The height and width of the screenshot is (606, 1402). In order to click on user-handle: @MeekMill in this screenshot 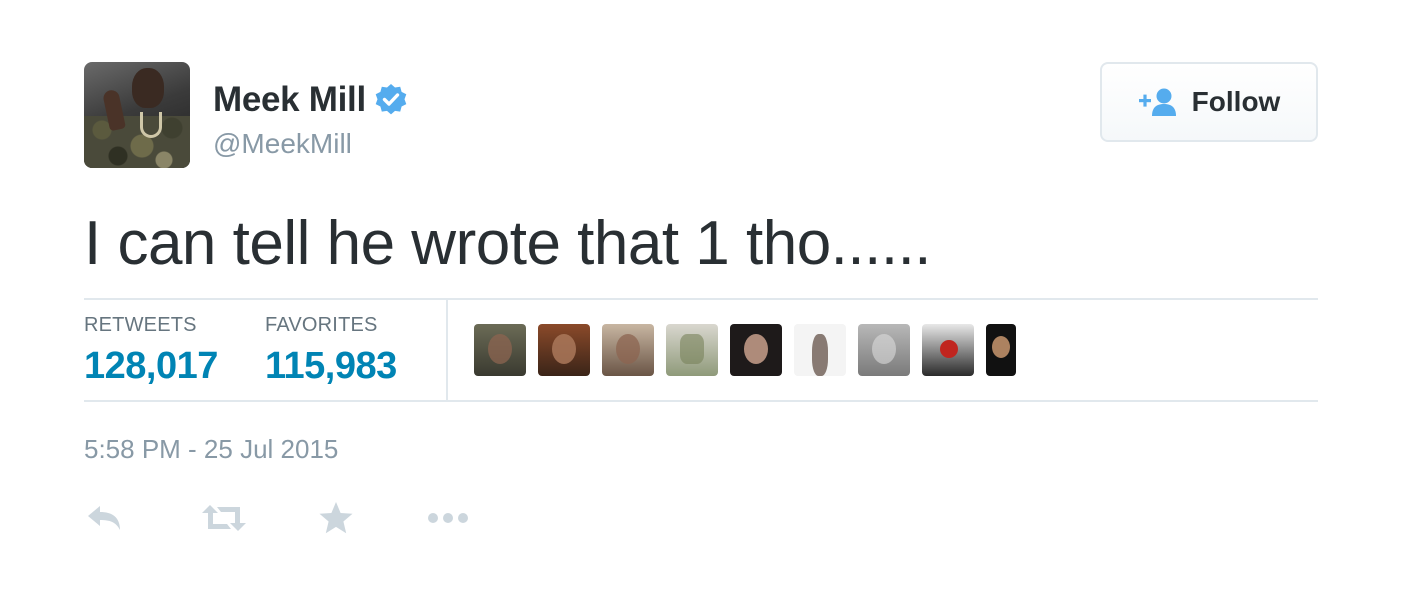, I will do `click(282, 144)`.